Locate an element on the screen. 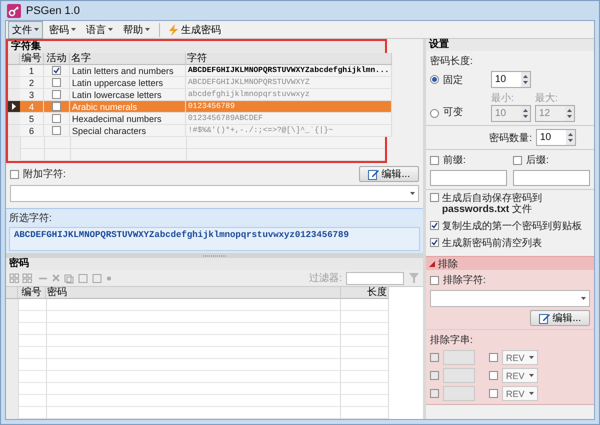 The width and height of the screenshot is (600, 425). menu-item: 语言 is located at coordinates (99, 29).